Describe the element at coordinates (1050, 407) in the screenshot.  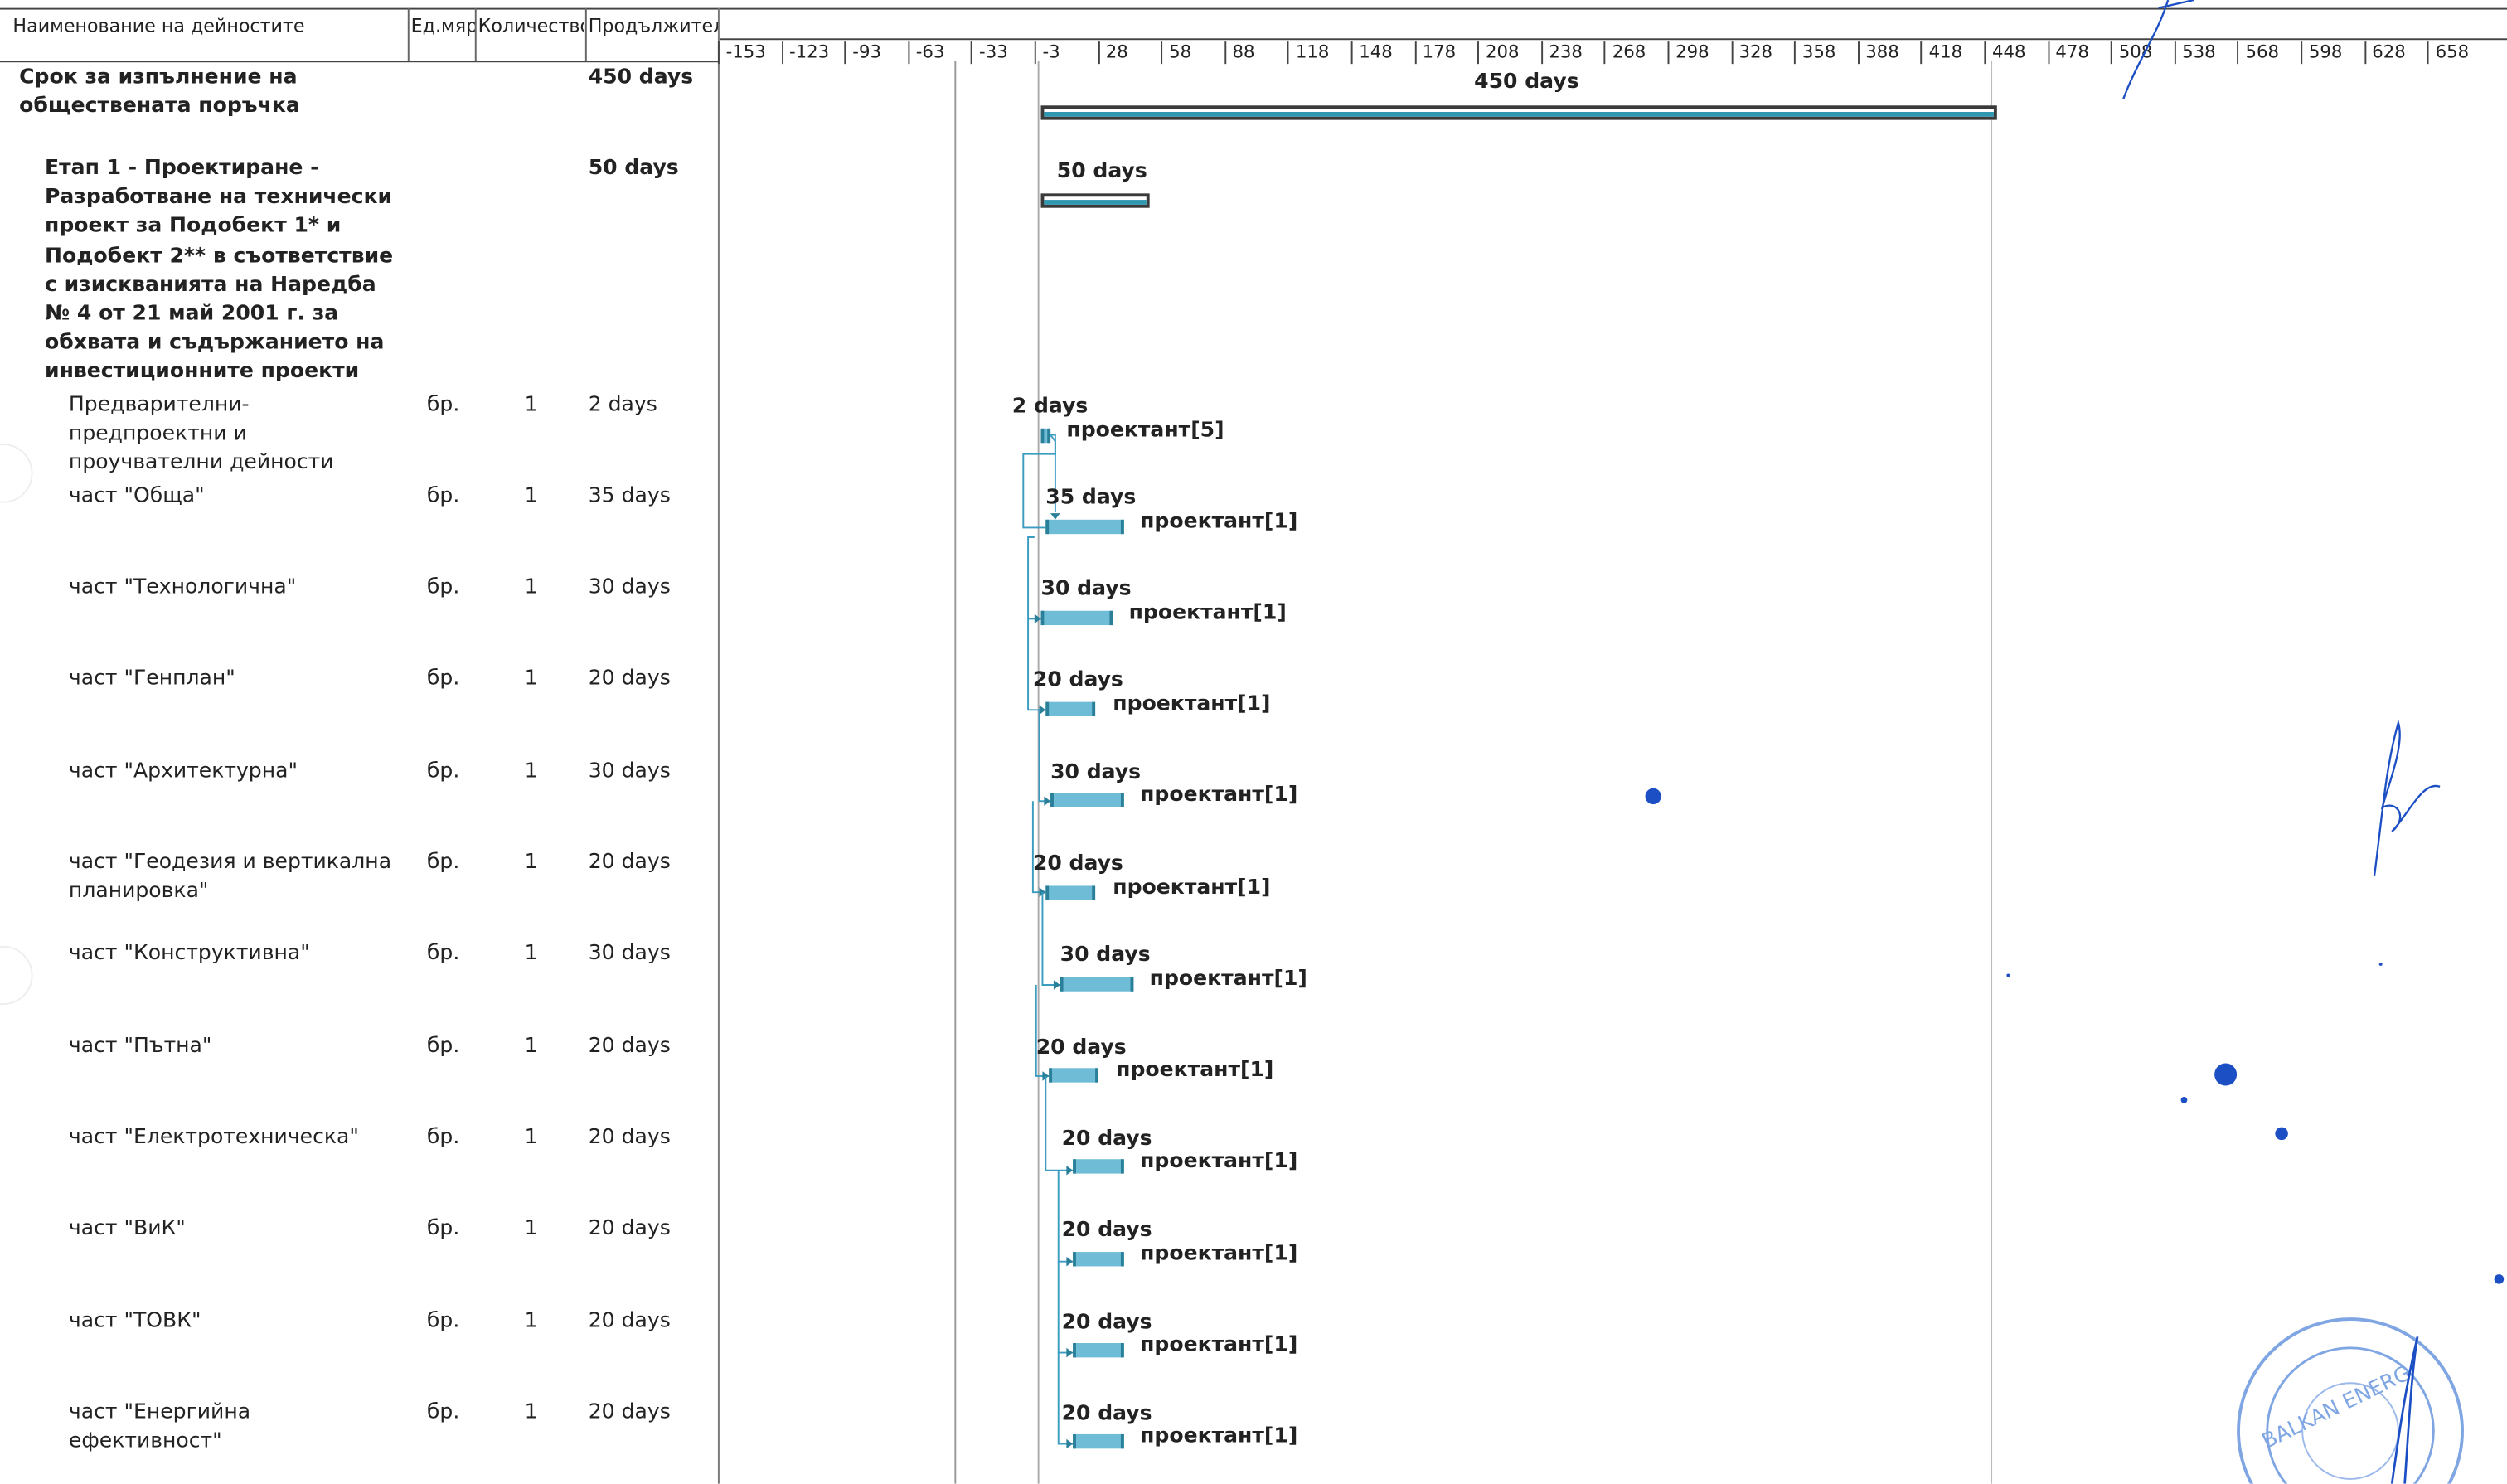
I see `bar-duration-label: 2 days` at that location.